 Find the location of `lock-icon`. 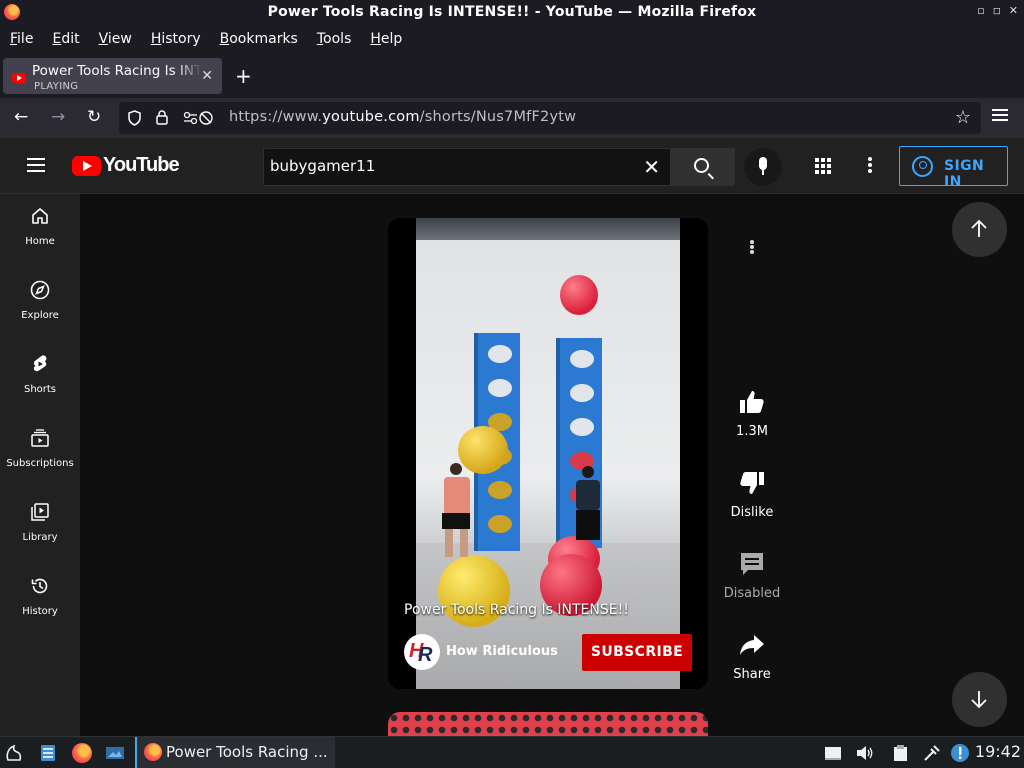

lock-icon is located at coordinates (162, 117).